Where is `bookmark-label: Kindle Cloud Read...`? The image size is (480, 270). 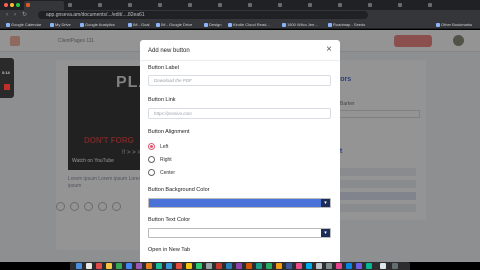
bookmark-label: Kindle Cloud Read... is located at coordinates (251, 24).